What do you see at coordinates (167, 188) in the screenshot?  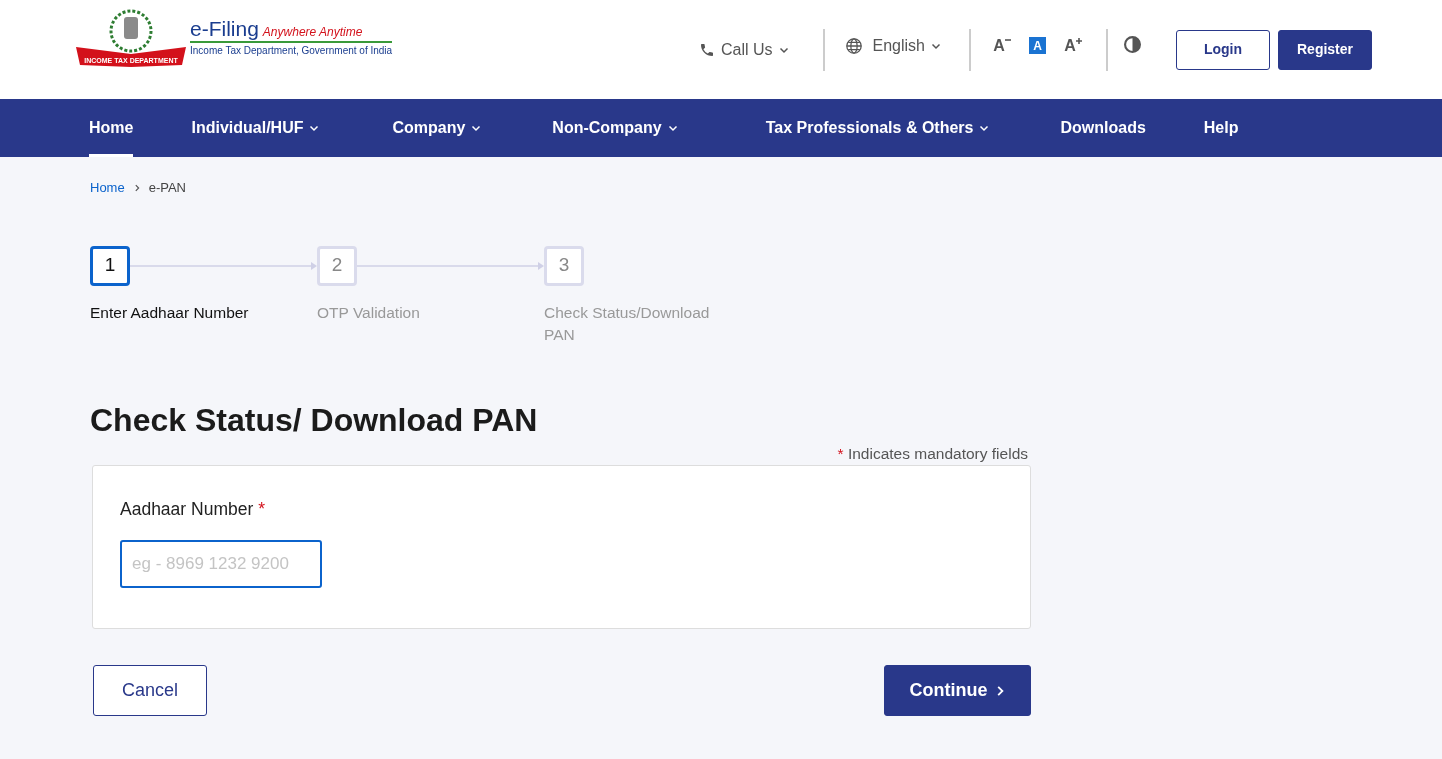 I see `breadcrumb-current: e-PAN` at bounding box center [167, 188].